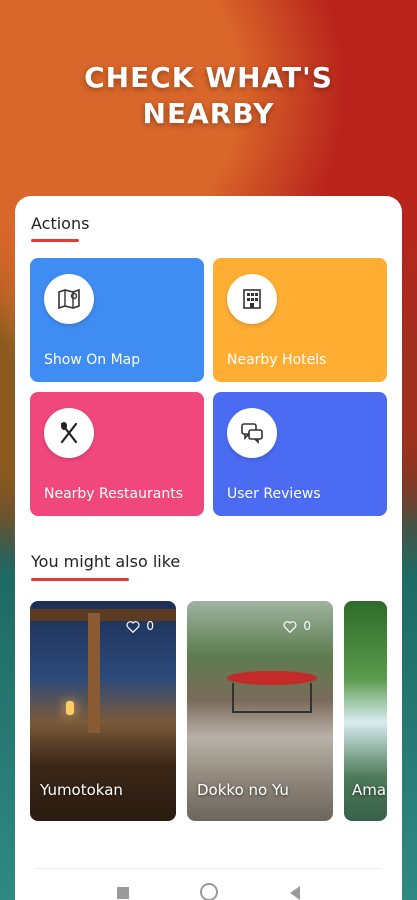  I want to click on bottom-bar, so click(208, 884).